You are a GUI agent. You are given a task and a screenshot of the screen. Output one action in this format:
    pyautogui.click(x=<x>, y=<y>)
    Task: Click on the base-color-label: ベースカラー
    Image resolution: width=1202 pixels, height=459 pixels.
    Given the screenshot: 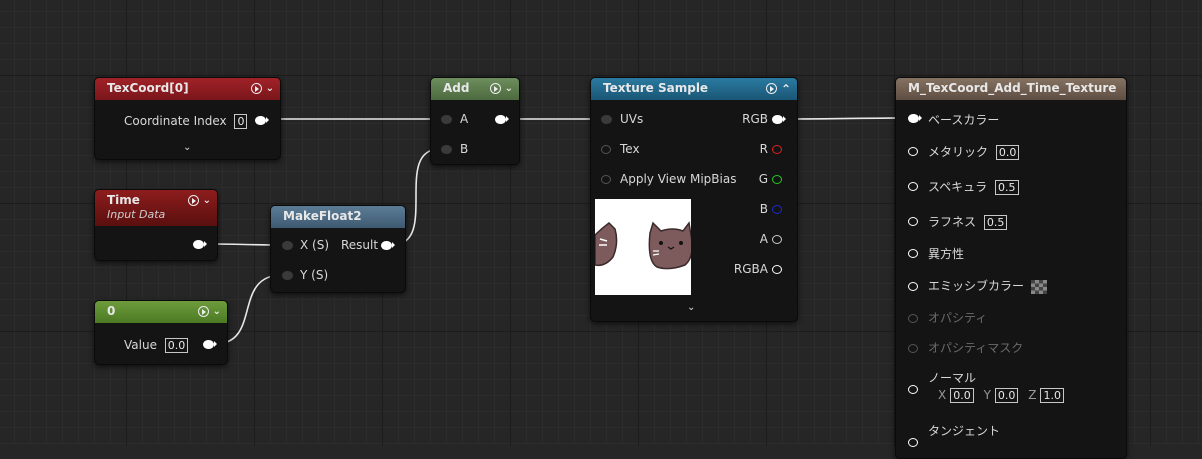 What is the action you would take?
    pyautogui.click(x=964, y=120)
    